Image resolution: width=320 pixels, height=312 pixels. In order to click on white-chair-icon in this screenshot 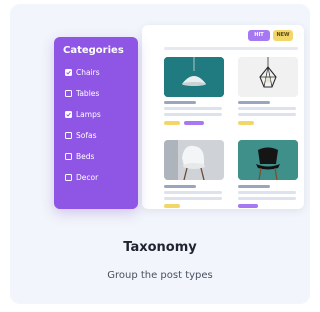, I will do `click(194, 160)`.